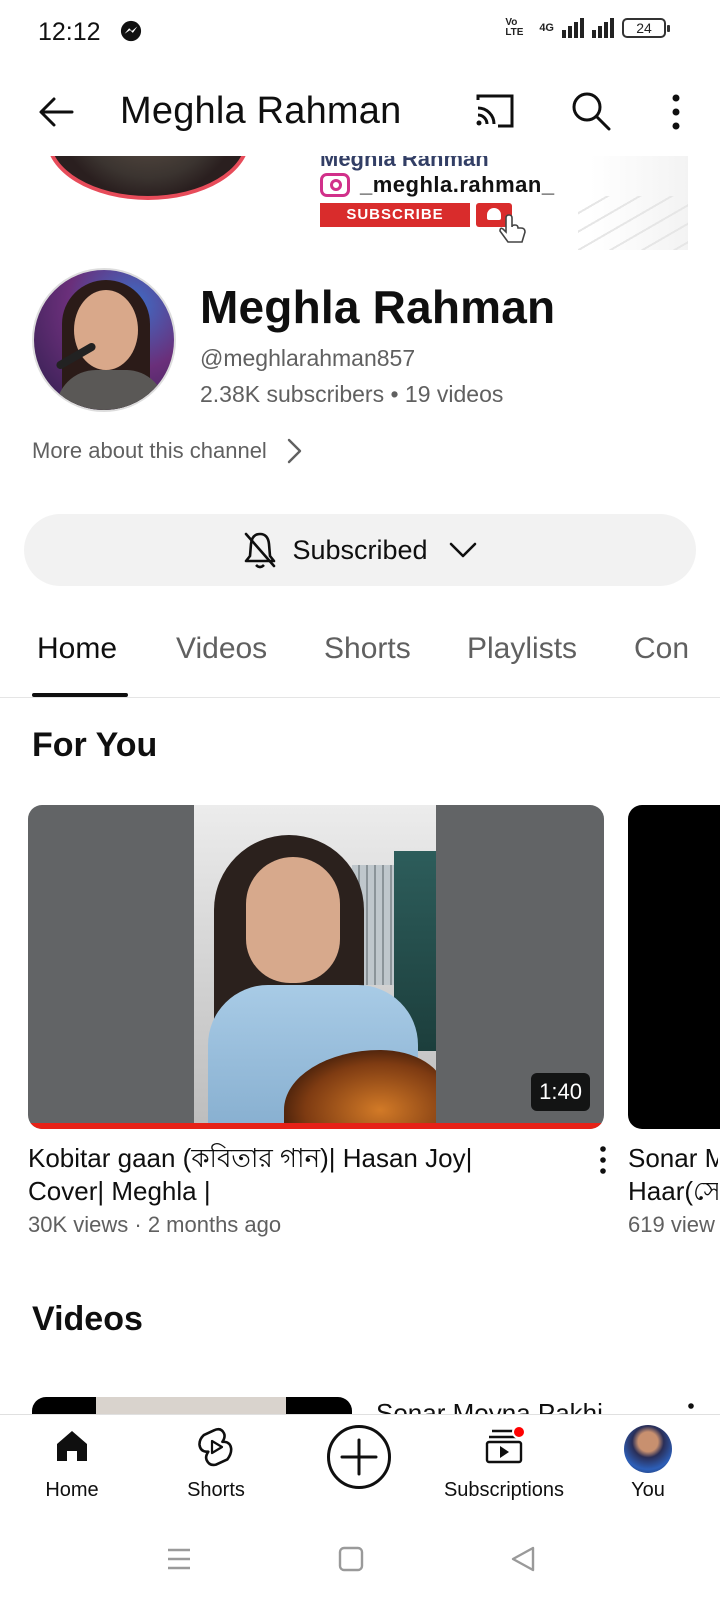  What do you see at coordinates (514, 27) in the screenshot?
I see `volte-indicator: Vo LTE` at bounding box center [514, 27].